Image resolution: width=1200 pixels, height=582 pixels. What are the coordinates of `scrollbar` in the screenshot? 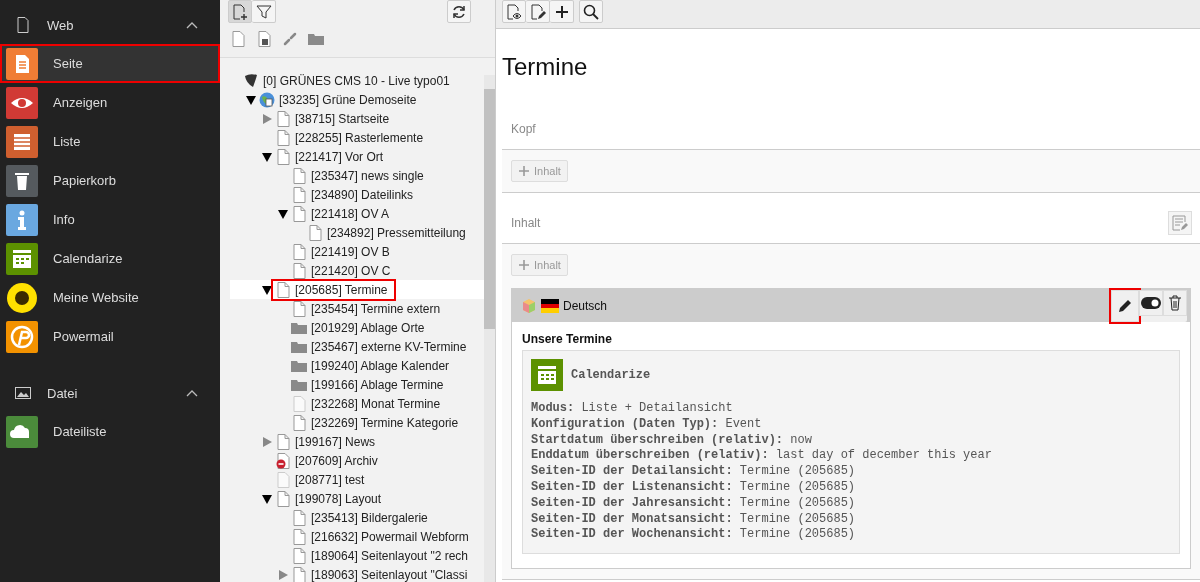 It's located at (489, 328).